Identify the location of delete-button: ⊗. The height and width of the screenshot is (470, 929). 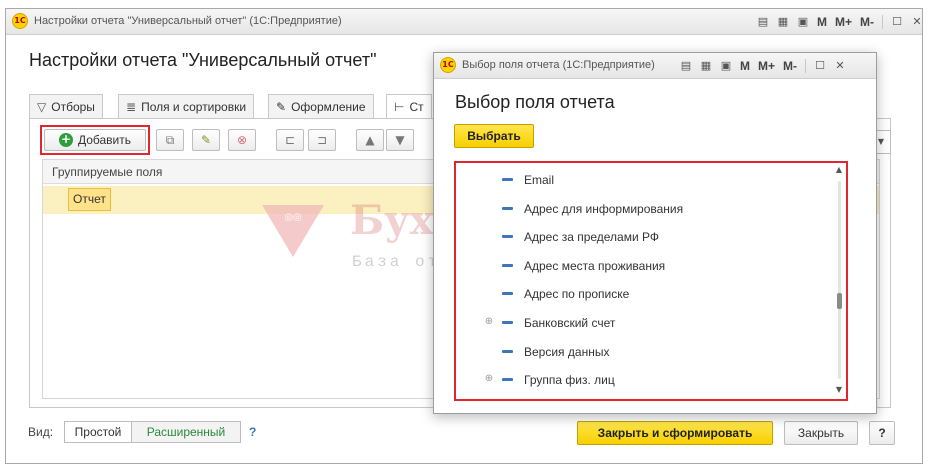
(242, 140).